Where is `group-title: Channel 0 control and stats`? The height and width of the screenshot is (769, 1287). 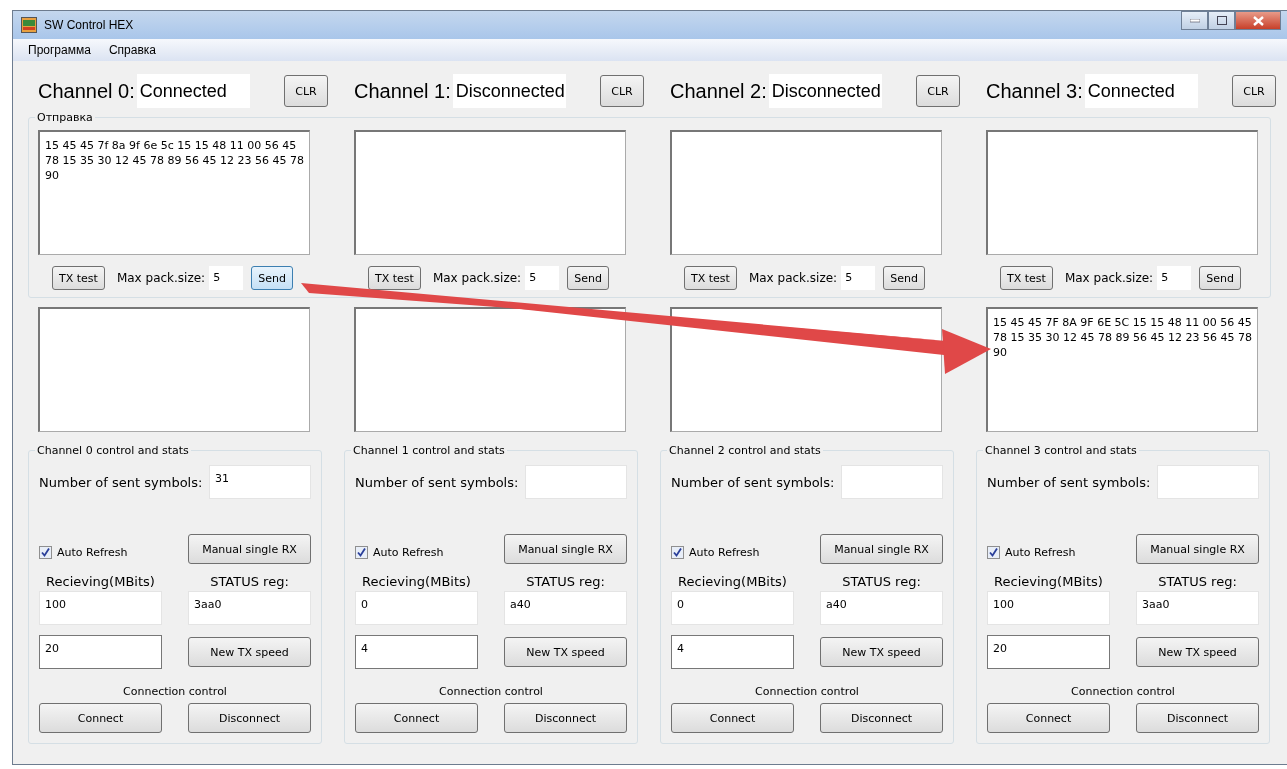 group-title: Channel 0 control and stats is located at coordinates (113, 450).